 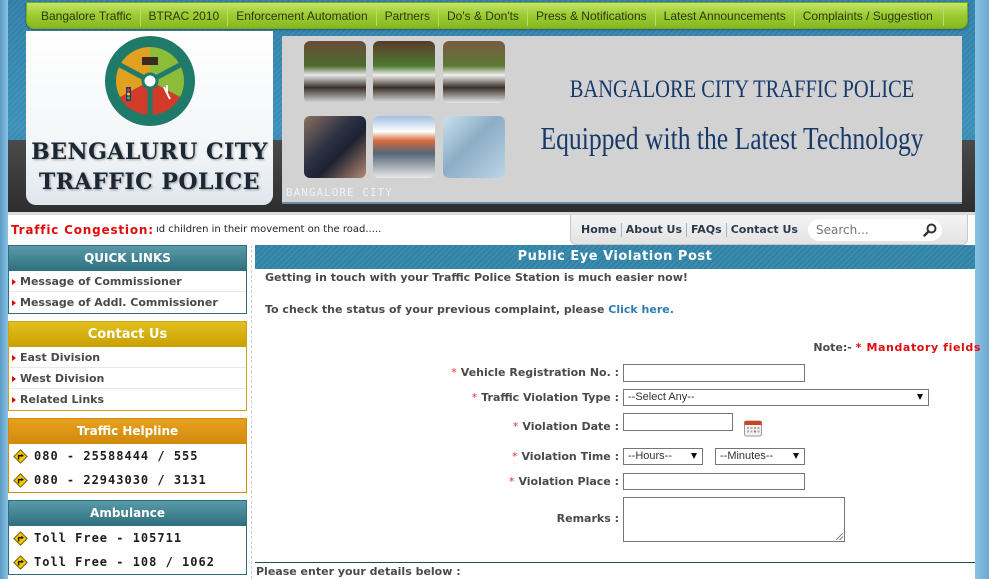 What do you see at coordinates (124, 562) in the screenshot?
I see `ambulance-number-text: Toll Free - 108 / 1062` at bounding box center [124, 562].